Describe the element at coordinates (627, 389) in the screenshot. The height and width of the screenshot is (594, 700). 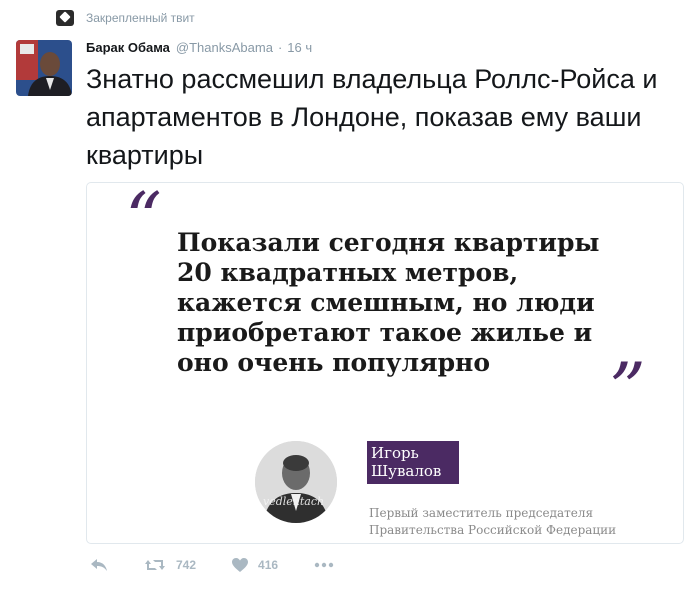
I see `quote-close-mark: ”` at that location.